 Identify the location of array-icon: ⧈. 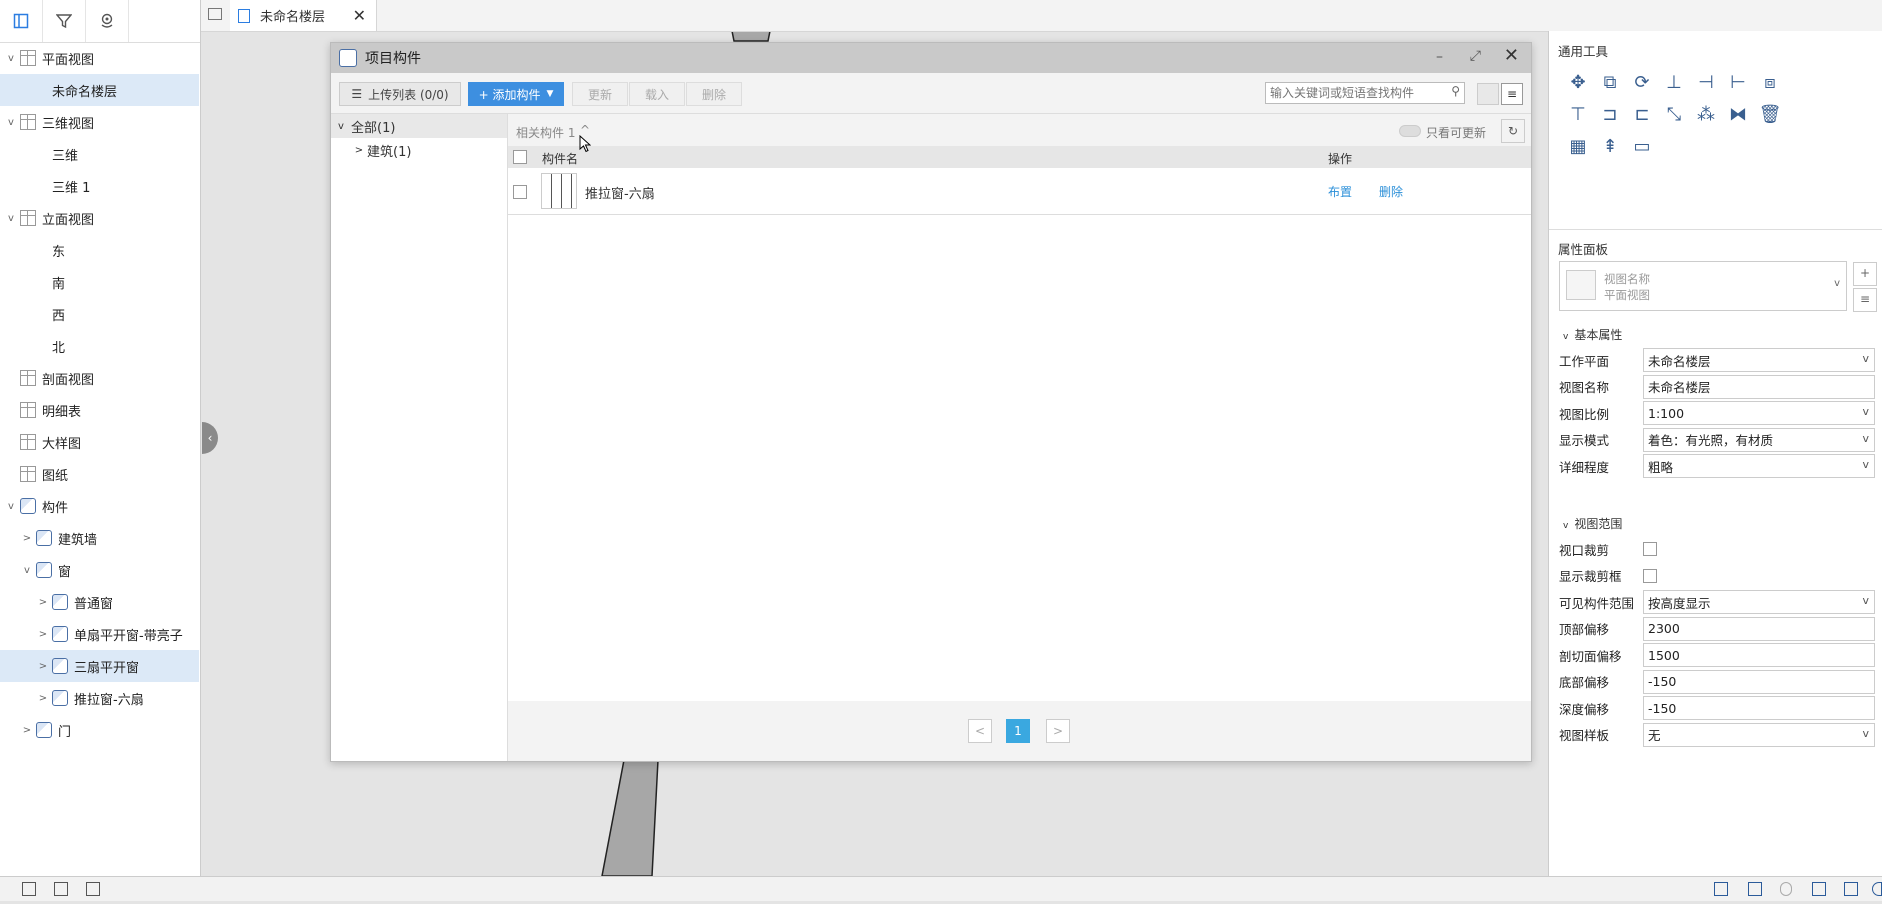
(1770, 82).